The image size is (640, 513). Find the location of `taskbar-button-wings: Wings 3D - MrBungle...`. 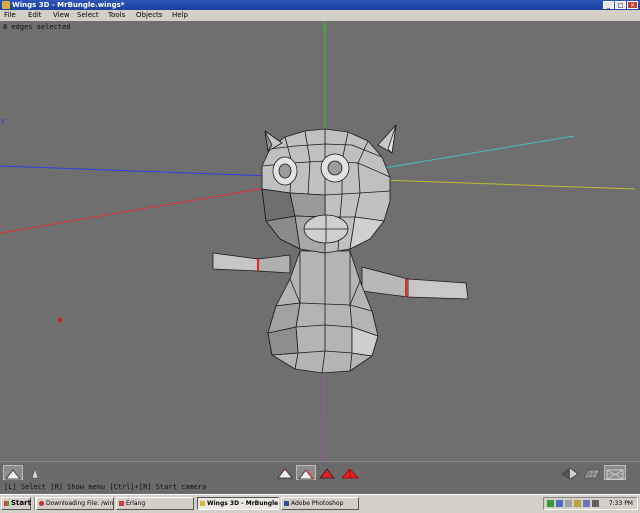

taskbar-button-wings: Wings 3D - MrBungle... is located at coordinates (238, 503).